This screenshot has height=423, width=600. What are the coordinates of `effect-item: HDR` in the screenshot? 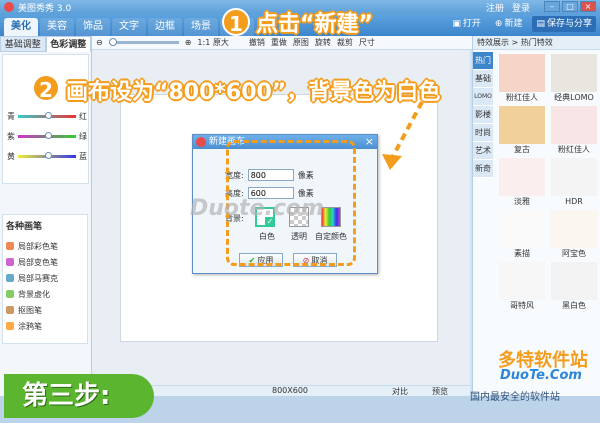 It's located at (574, 183).